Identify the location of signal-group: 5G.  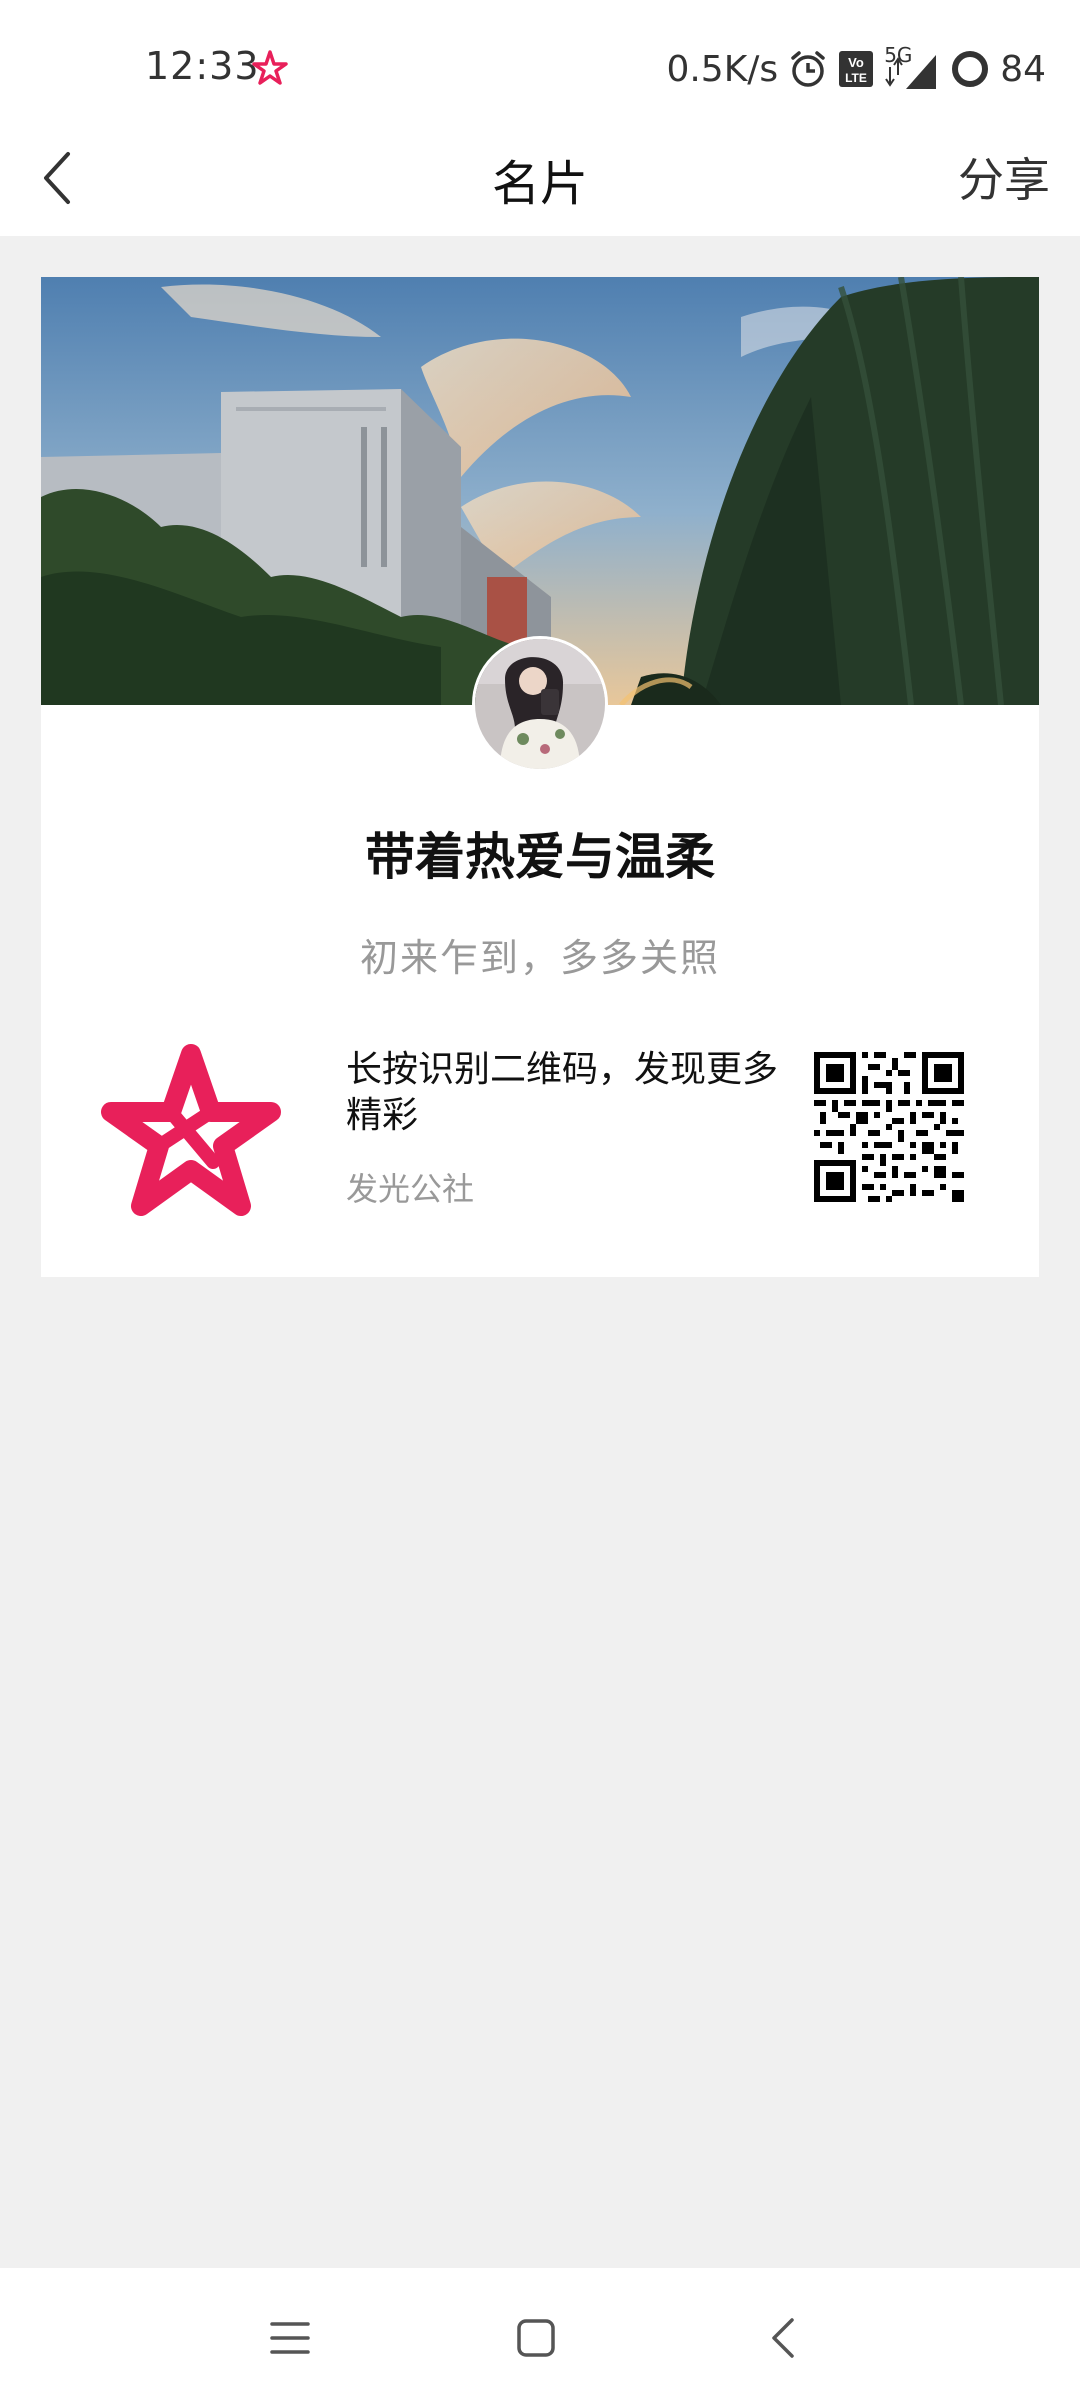
(912, 67).